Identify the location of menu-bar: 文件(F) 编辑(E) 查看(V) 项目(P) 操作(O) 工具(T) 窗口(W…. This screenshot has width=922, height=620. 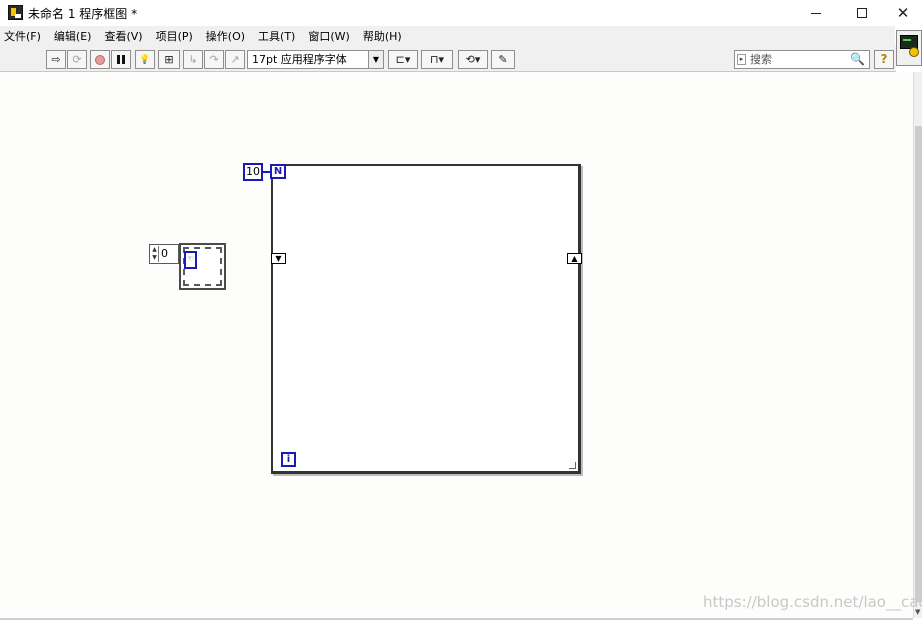
(447, 36).